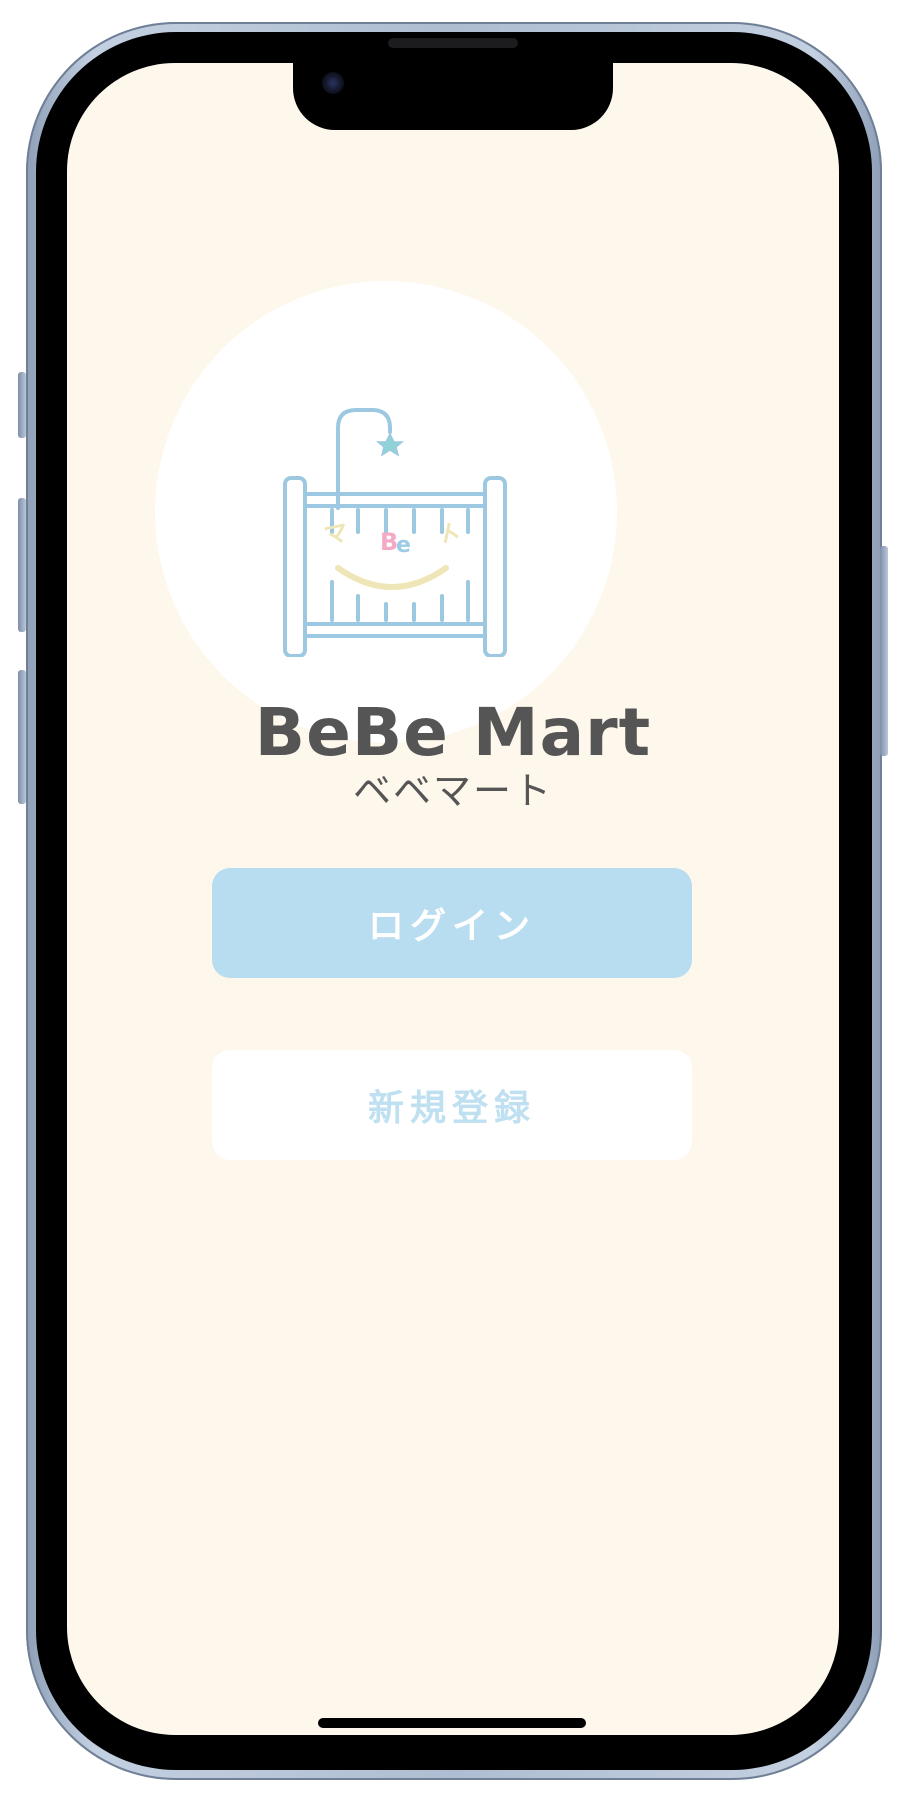 The image size is (906, 1800). Describe the element at coordinates (453, 43) in the screenshot. I see `earpiece-speaker` at that location.